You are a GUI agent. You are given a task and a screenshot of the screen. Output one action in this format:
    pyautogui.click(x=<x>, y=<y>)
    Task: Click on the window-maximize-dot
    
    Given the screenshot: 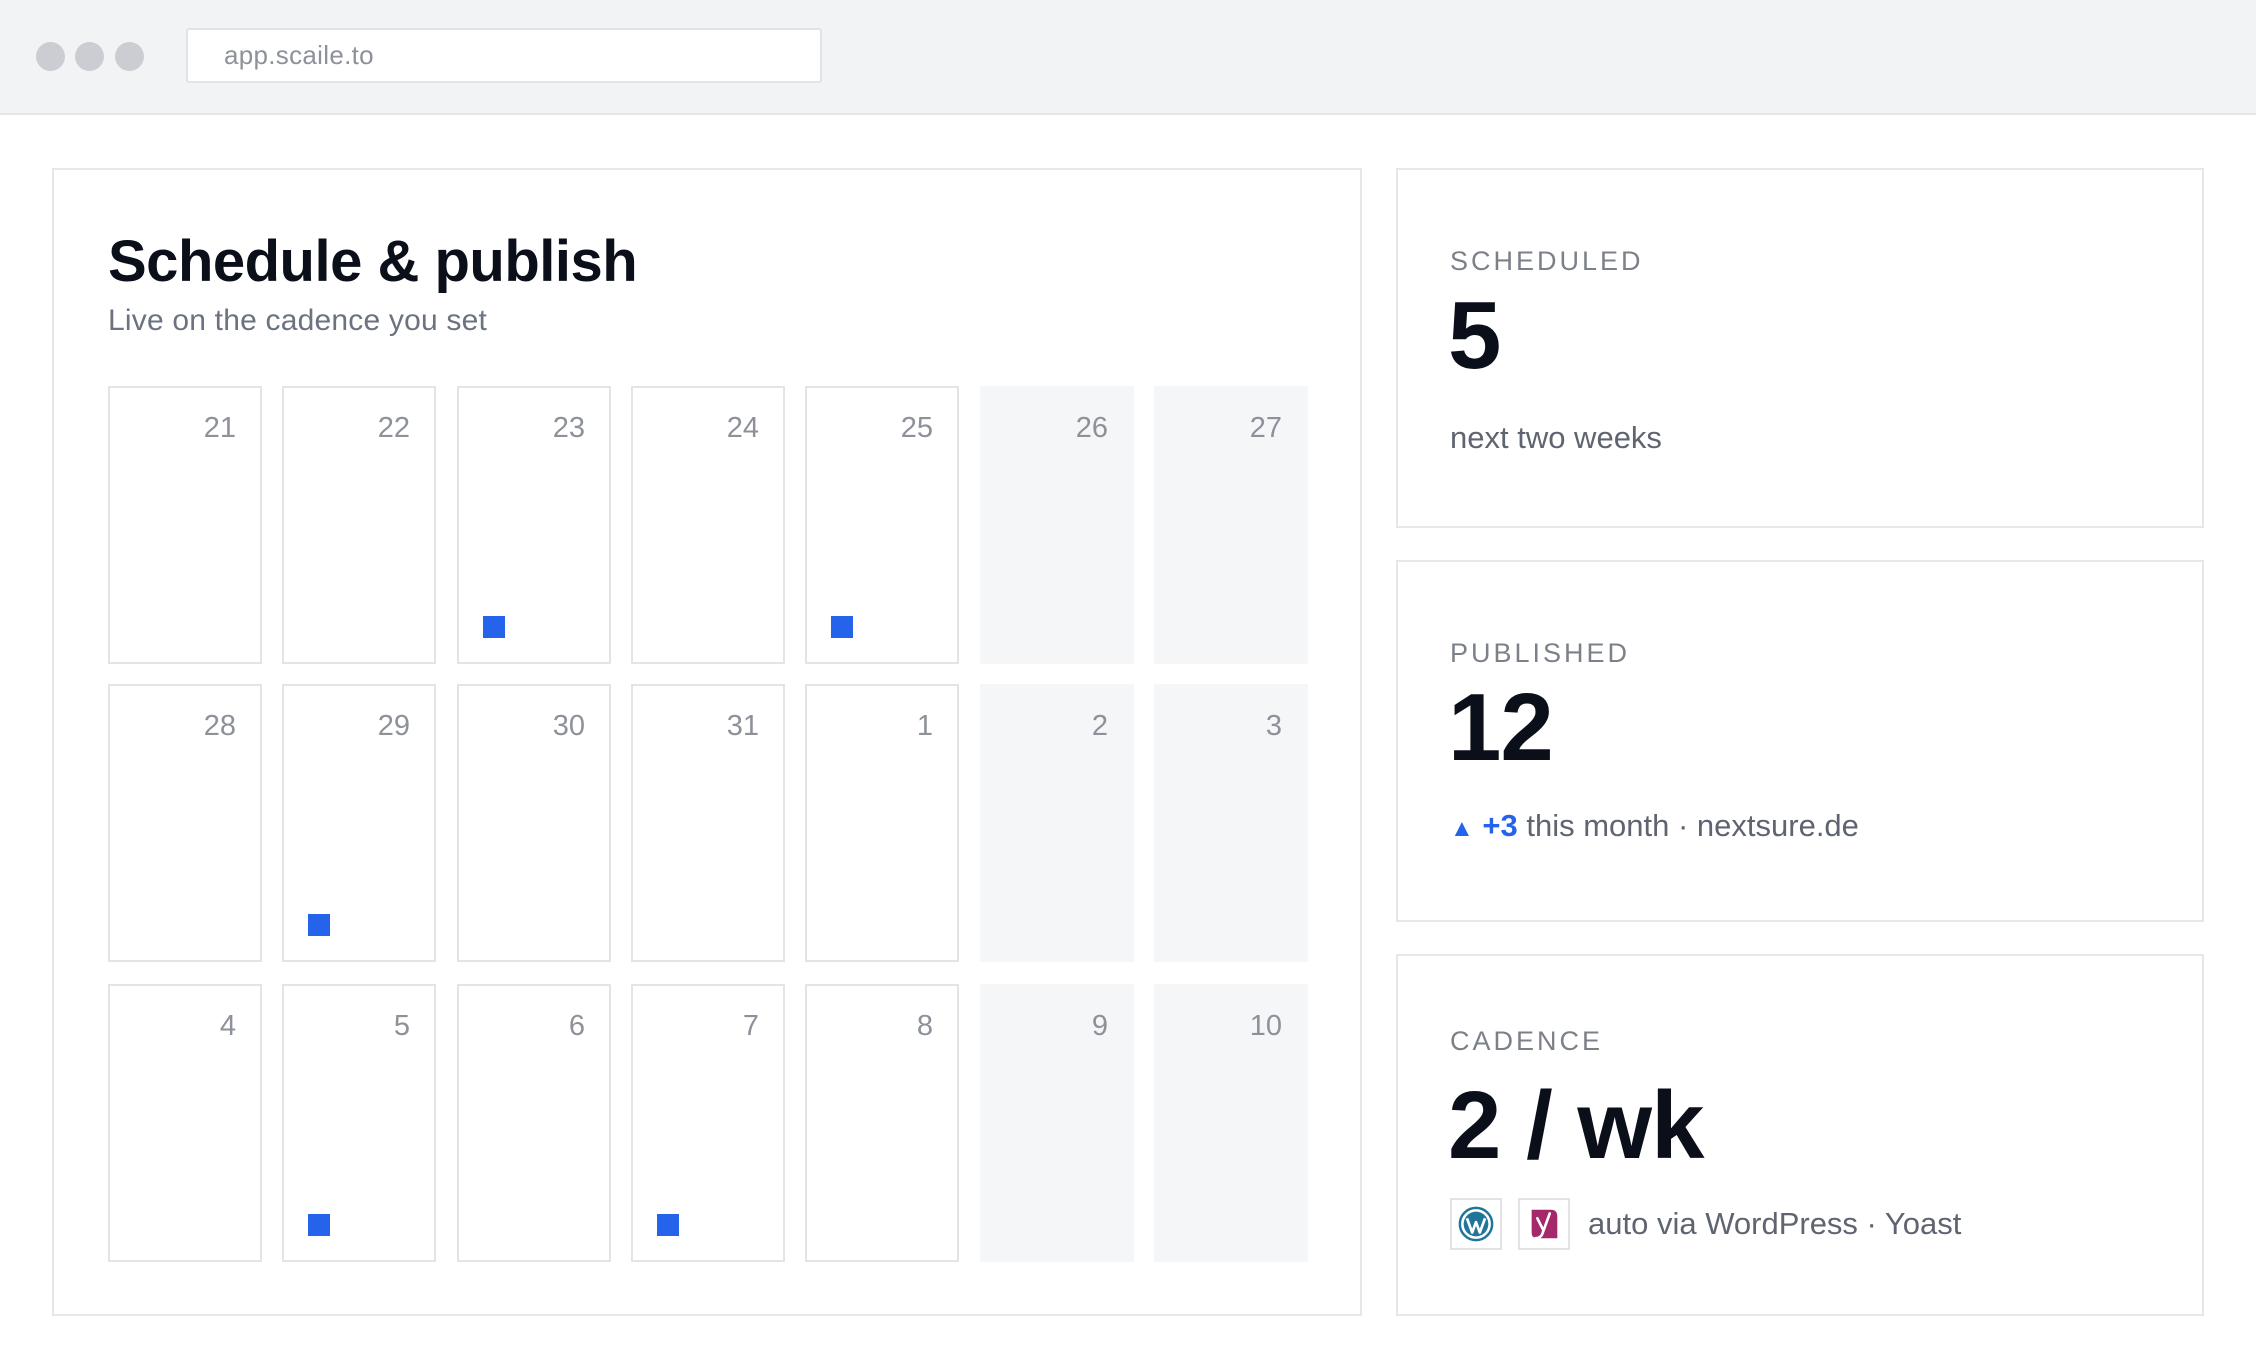 What is the action you would take?
    pyautogui.click(x=129, y=56)
    